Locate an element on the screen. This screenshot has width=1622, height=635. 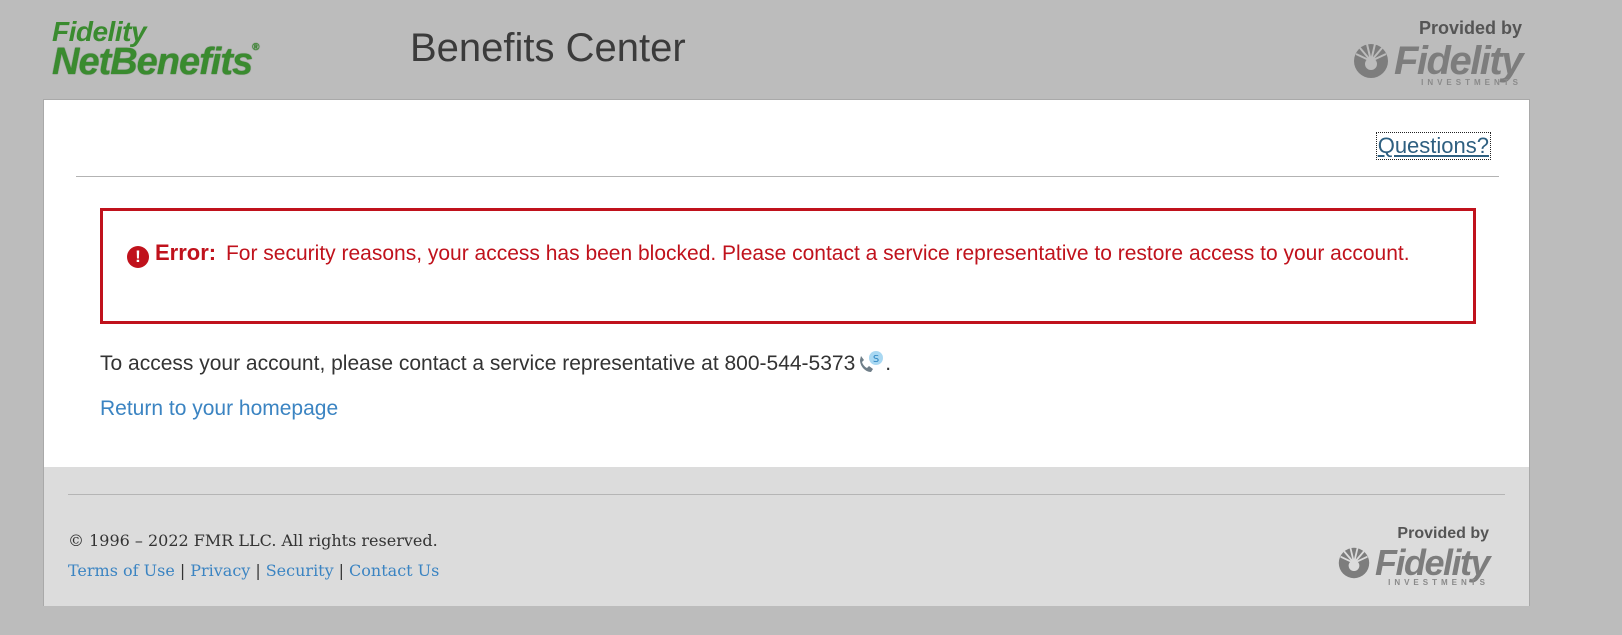
divider is located at coordinates (787, 176).